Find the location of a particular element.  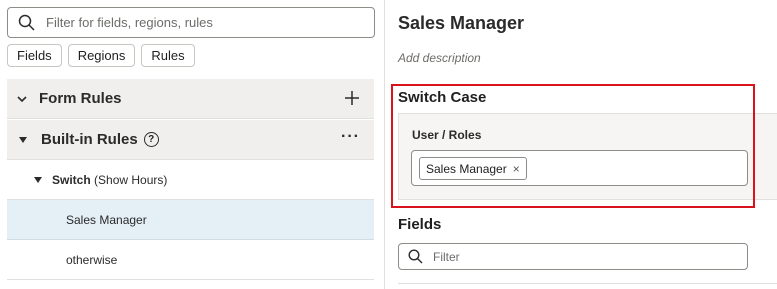

help-icon: ? is located at coordinates (151, 139).